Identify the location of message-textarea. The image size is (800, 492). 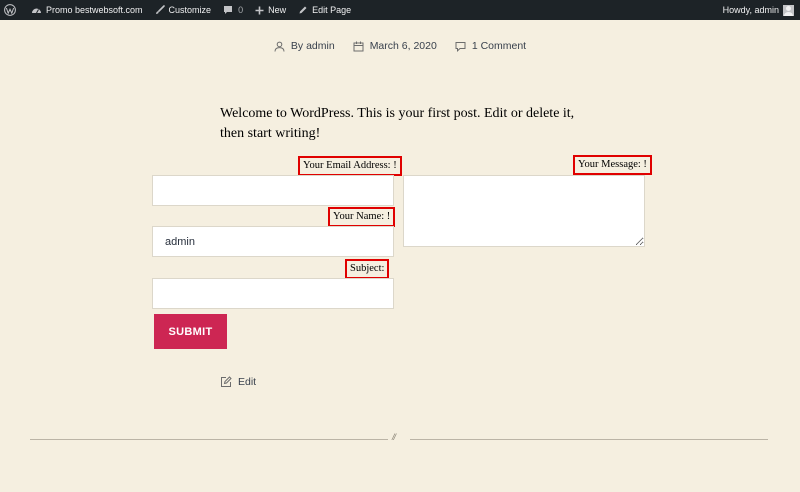
(524, 211).